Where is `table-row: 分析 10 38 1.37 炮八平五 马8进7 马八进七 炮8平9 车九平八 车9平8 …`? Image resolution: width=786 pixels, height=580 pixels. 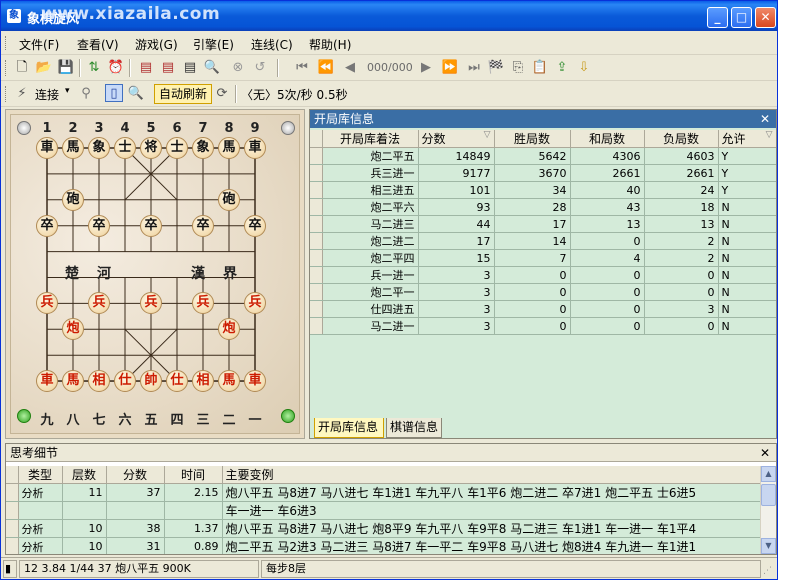 table-row: 分析 10 38 1.37 炮八平五 马8进7 马八进七 炮8平9 车九平八 车9平8 … is located at coordinates (383, 528).